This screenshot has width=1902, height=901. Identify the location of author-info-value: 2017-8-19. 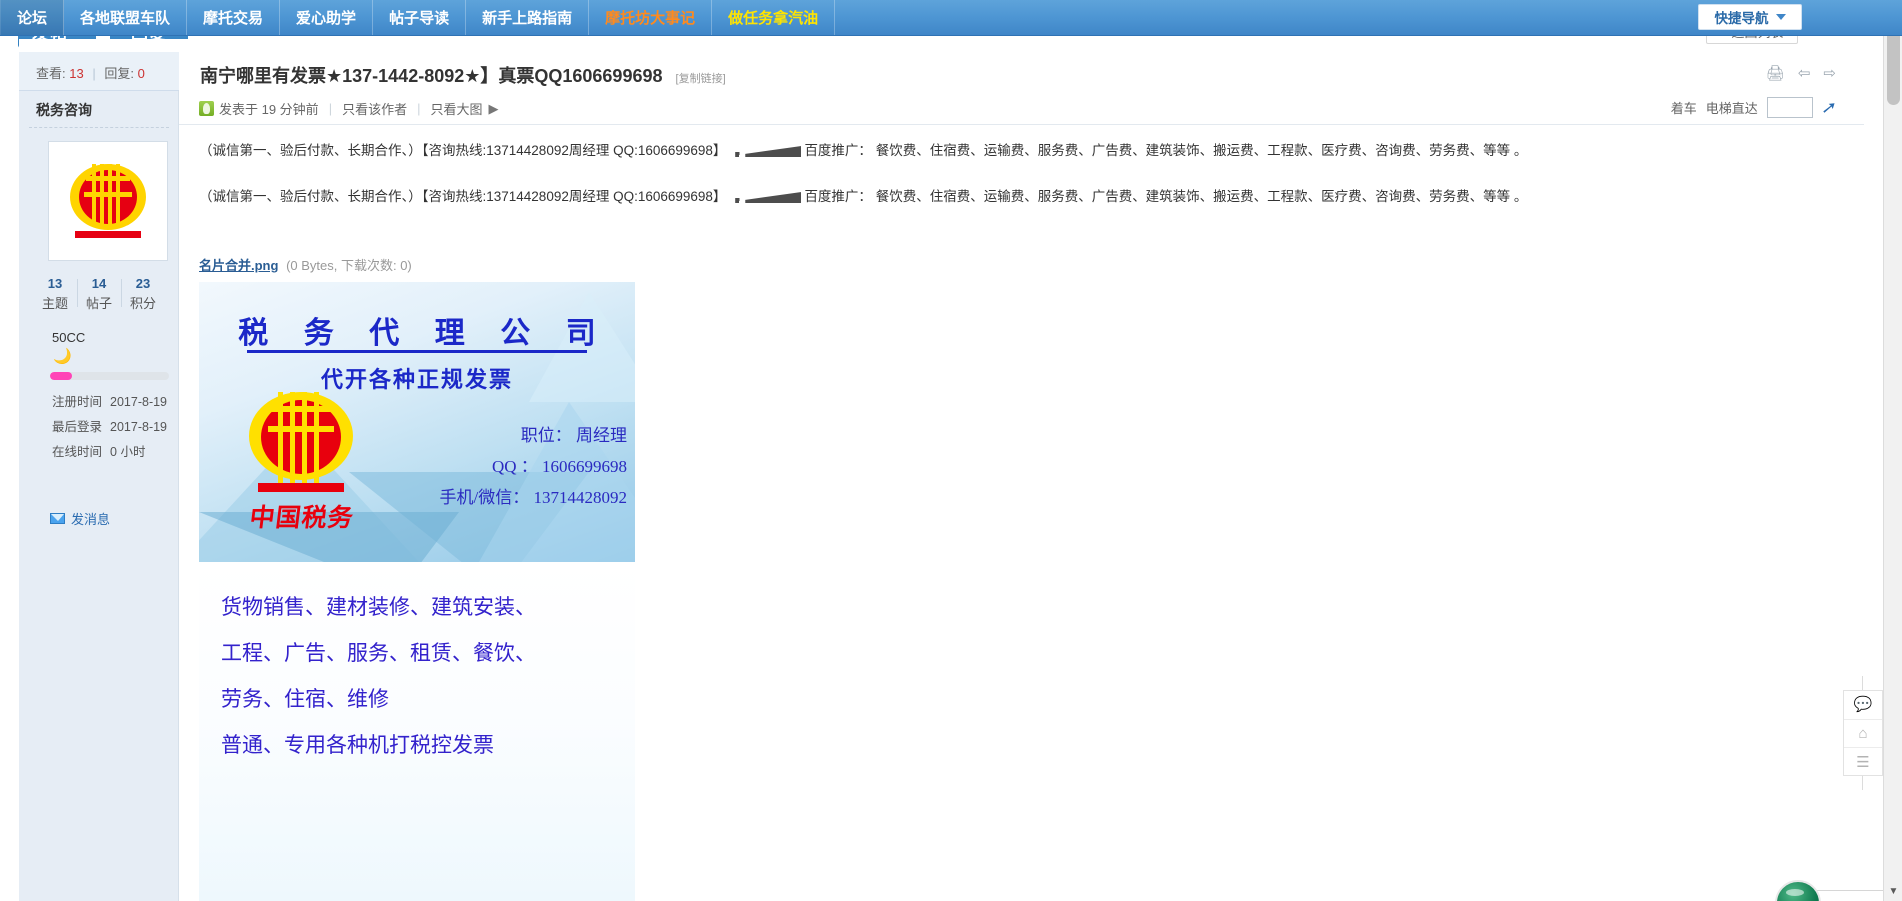
(139, 427).